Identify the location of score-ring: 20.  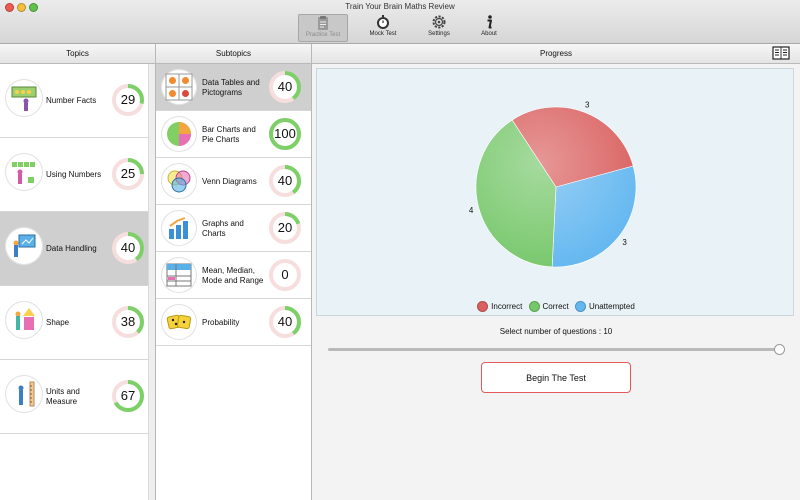
(285, 228).